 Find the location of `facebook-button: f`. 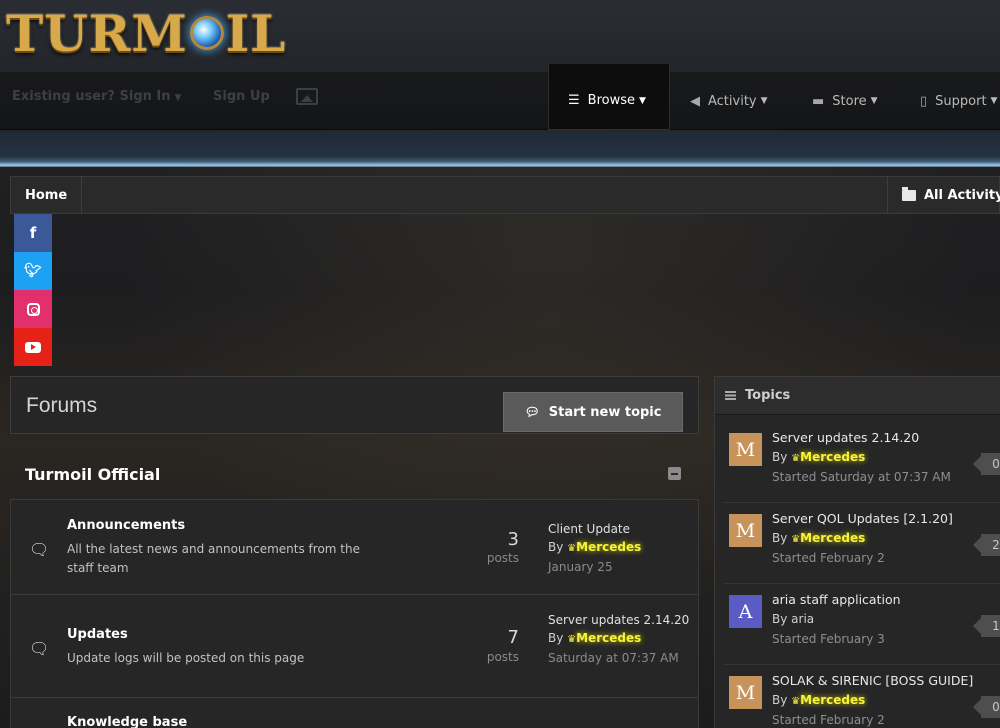

facebook-button: f is located at coordinates (33, 233).